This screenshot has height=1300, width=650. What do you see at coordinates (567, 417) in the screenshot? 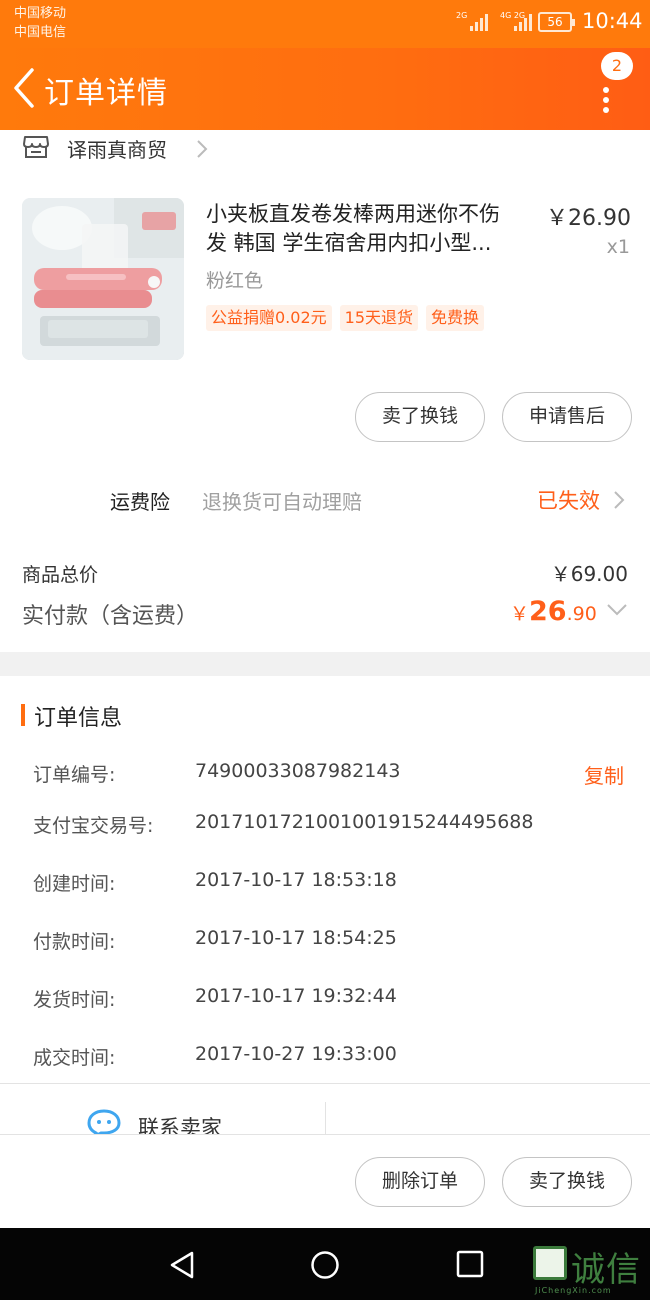
I see `request-aftersale-button: 申请售后` at bounding box center [567, 417].